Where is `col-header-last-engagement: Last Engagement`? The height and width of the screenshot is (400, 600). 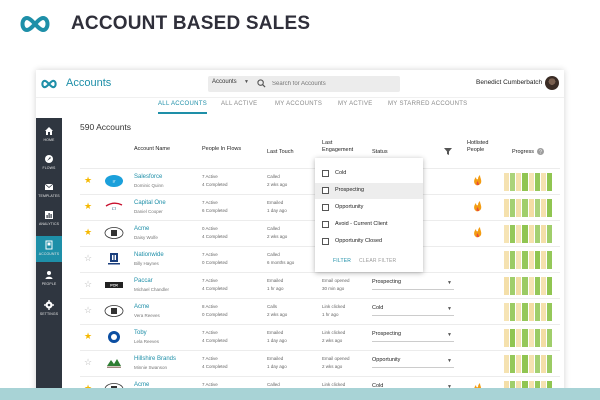
col-header-last-engagement: Last Engagement is located at coordinates (337, 146).